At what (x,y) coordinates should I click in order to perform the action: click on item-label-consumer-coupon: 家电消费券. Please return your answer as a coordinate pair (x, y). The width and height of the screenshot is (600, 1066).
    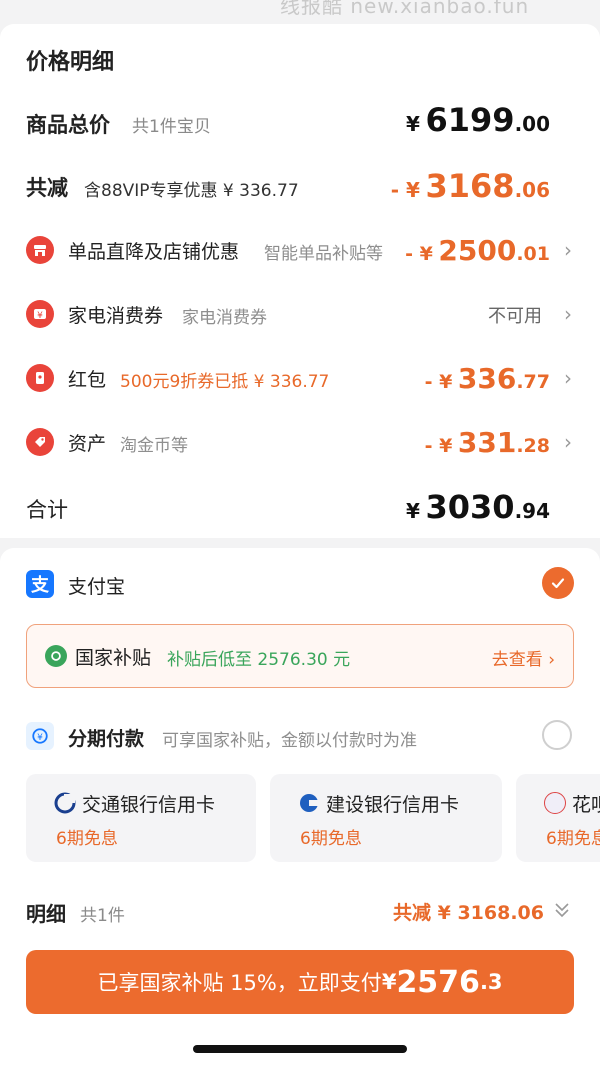
    Looking at the image, I should click on (115, 314).